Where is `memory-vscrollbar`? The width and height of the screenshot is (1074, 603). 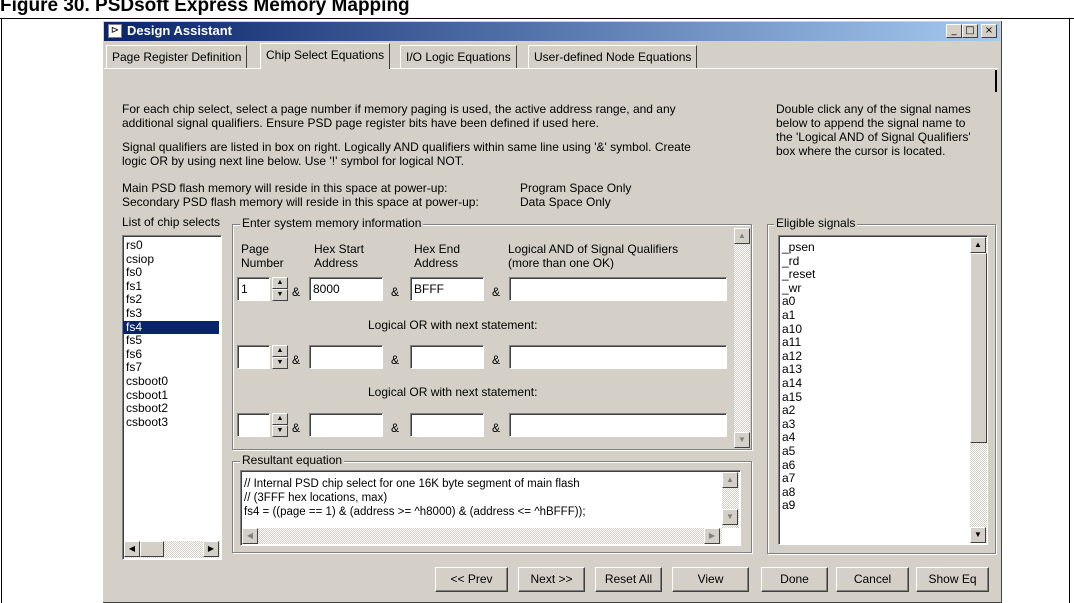 memory-vscrollbar is located at coordinates (742, 338).